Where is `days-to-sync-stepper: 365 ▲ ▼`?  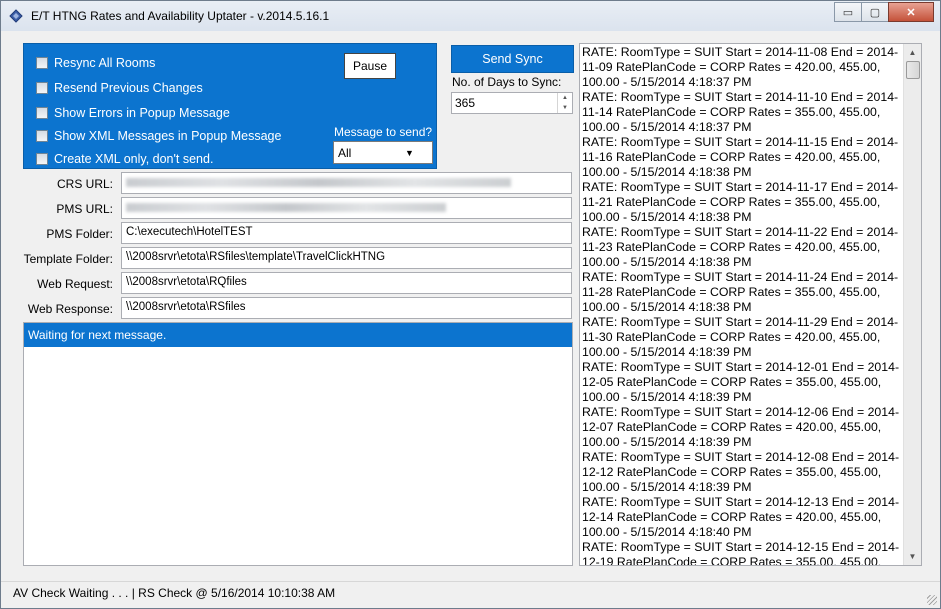
days-to-sync-stepper: 365 ▲ ▼ is located at coordinates (512, 103).